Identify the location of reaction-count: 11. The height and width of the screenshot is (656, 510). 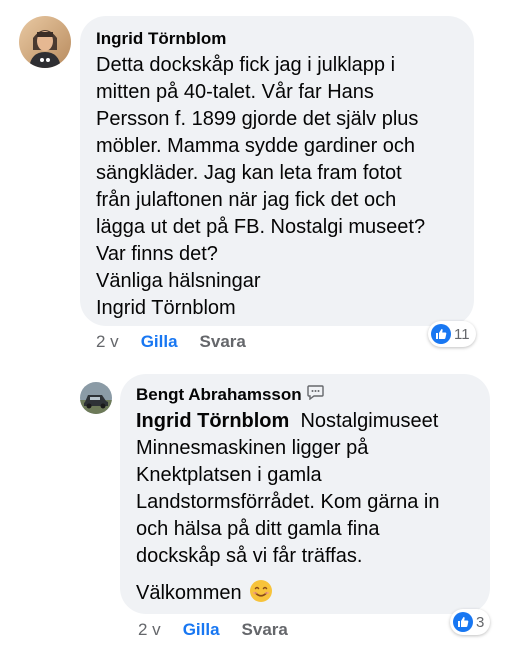
(462, 334).